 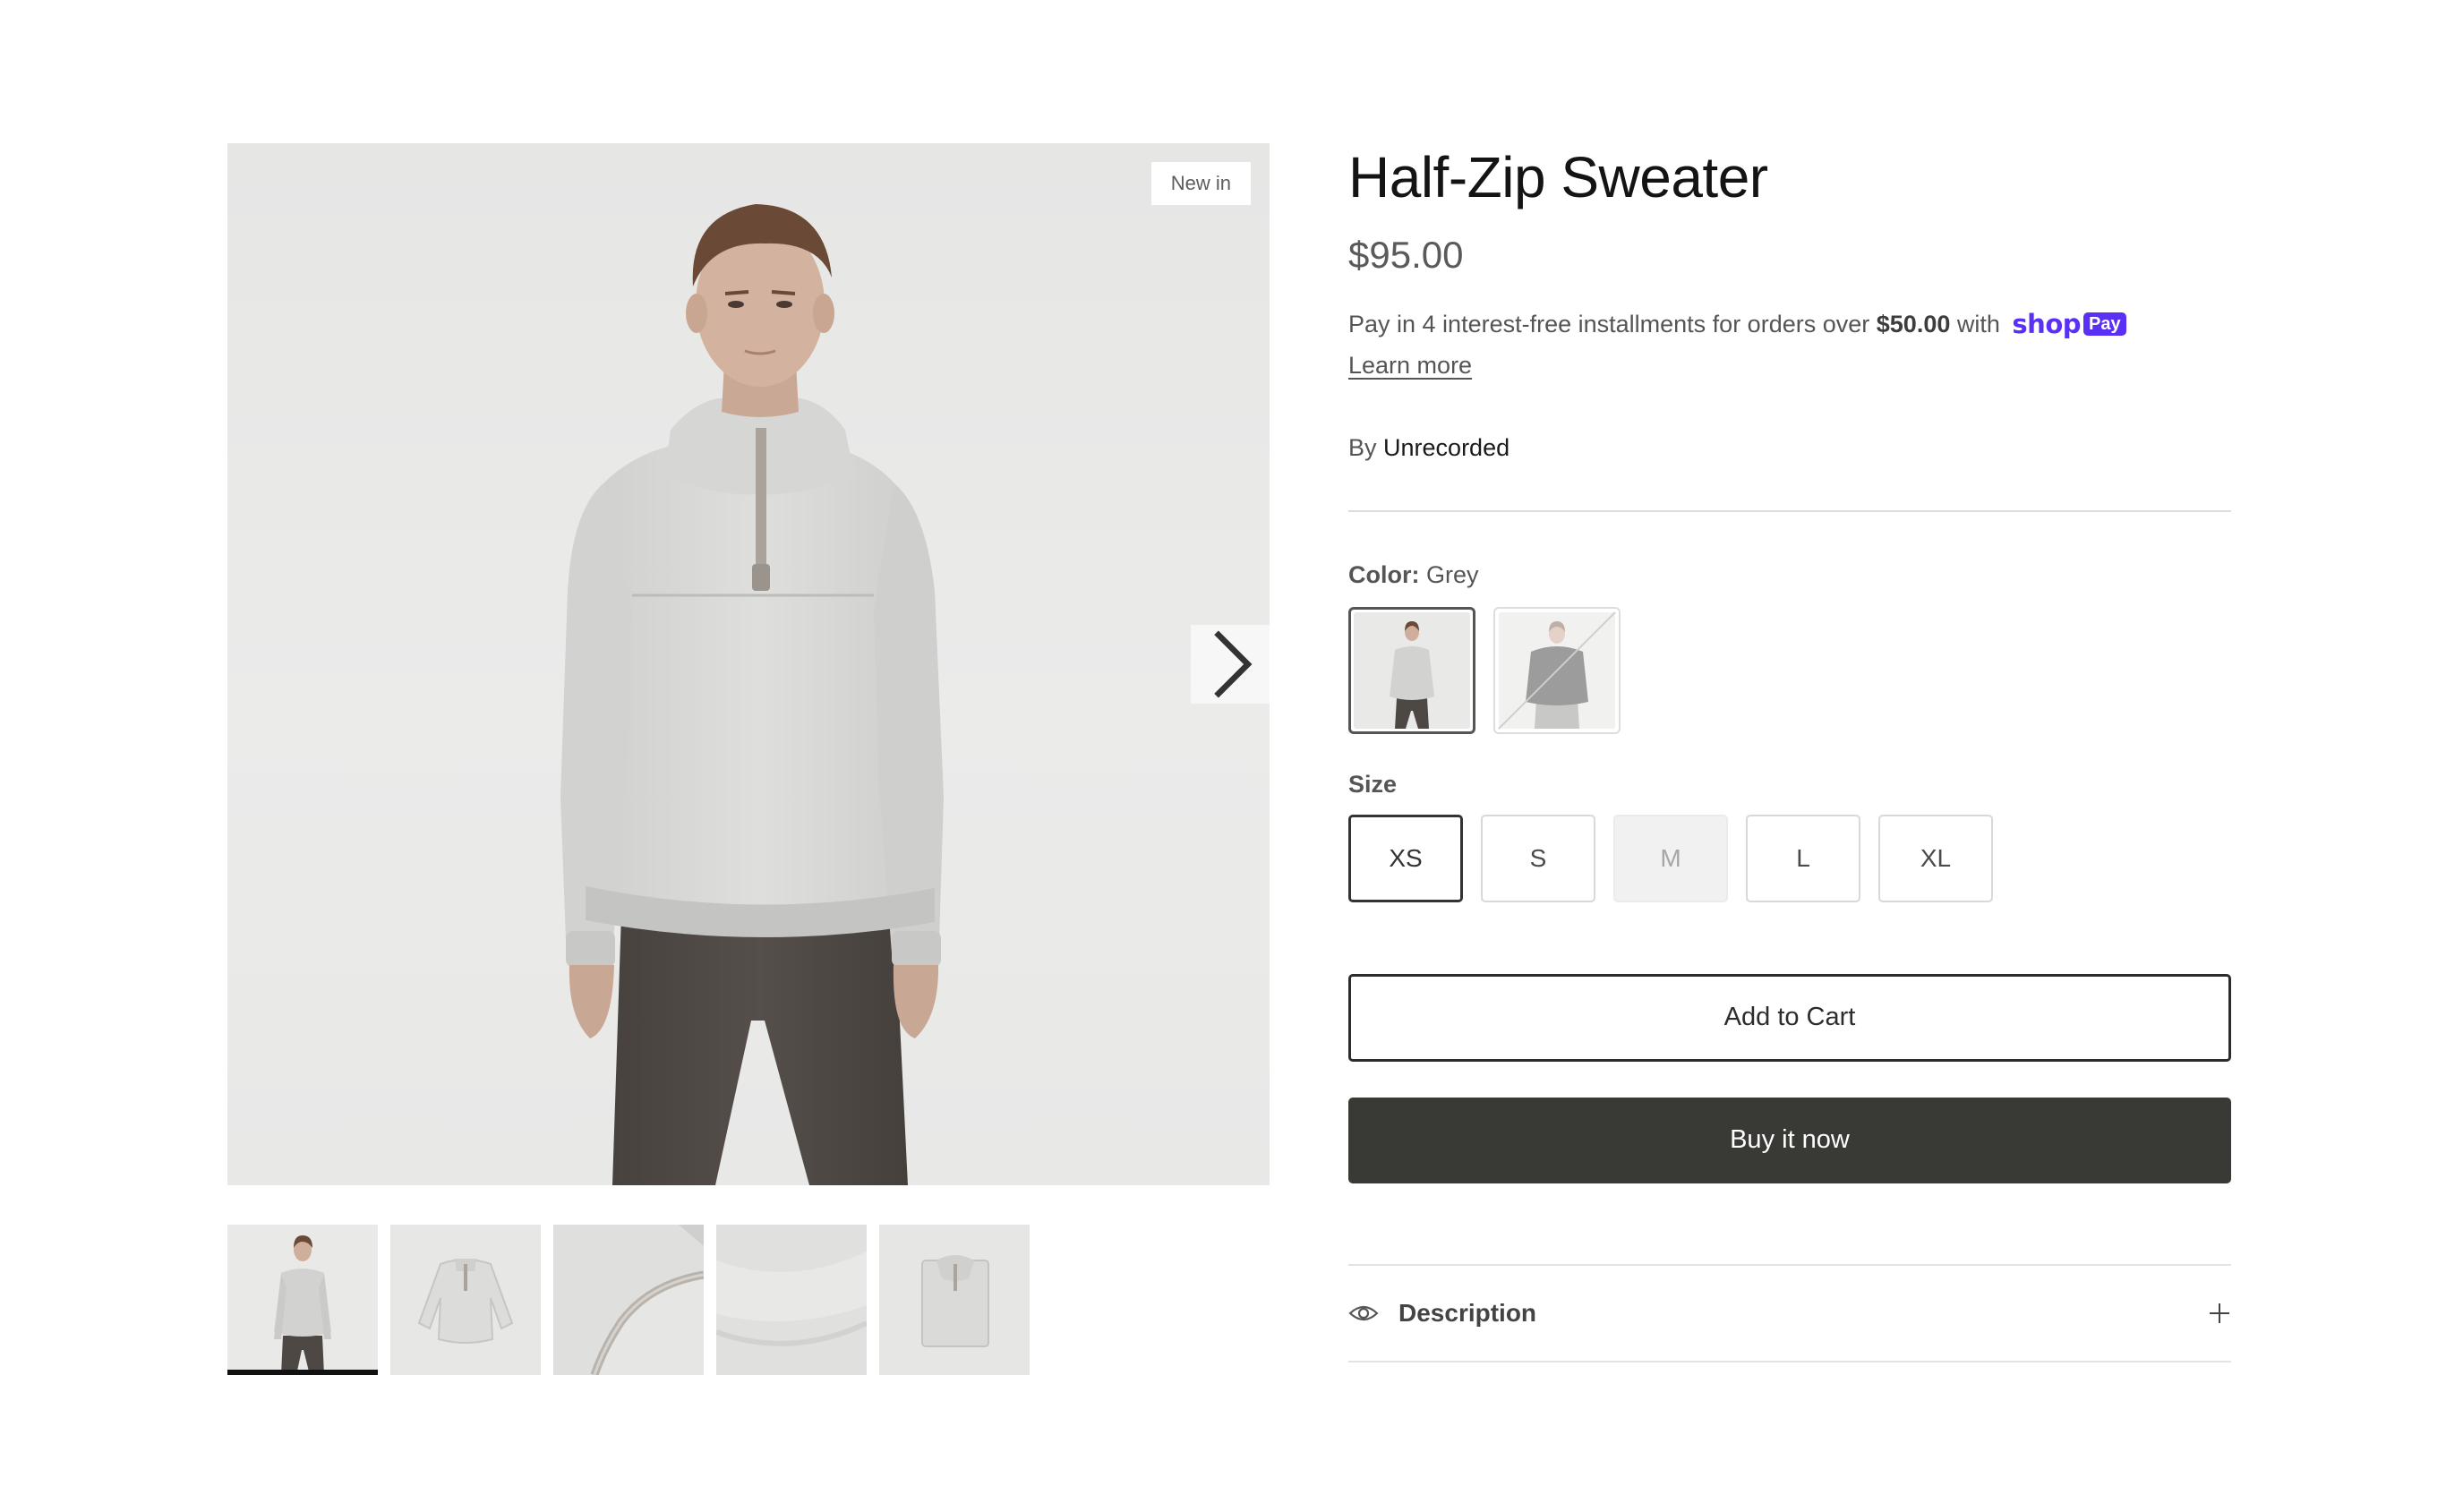 What do you see at coordinates (1233, 664) in the screenshot?
I see `chevron-right-icon` at bounding box center [1233, 664].